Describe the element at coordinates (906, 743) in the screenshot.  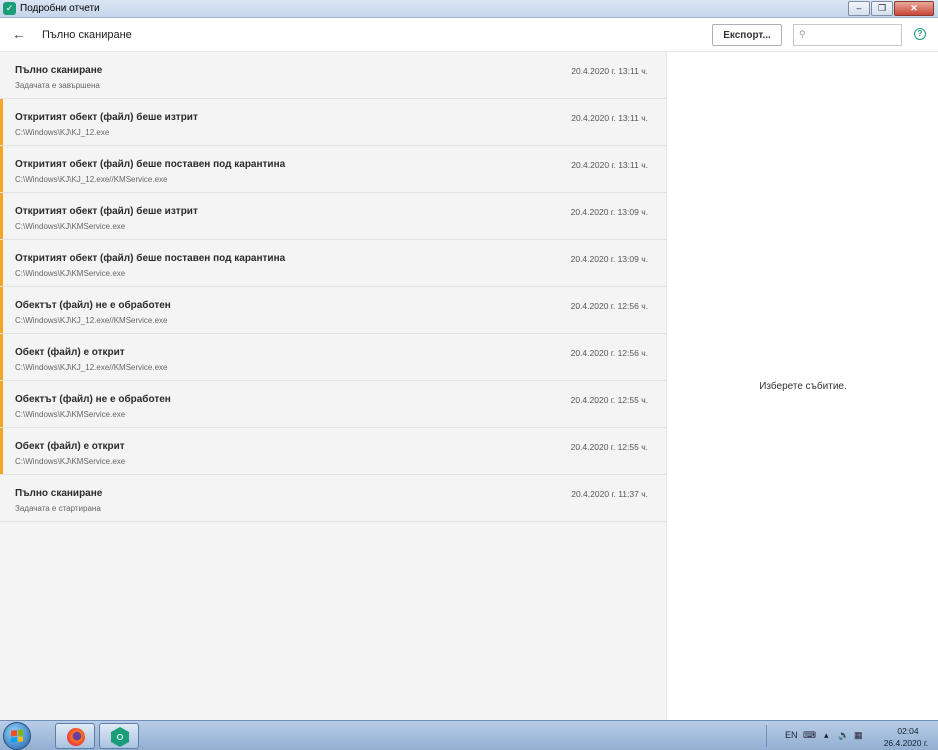
I see `clock-date: 26.4.2020 г.` at that location.